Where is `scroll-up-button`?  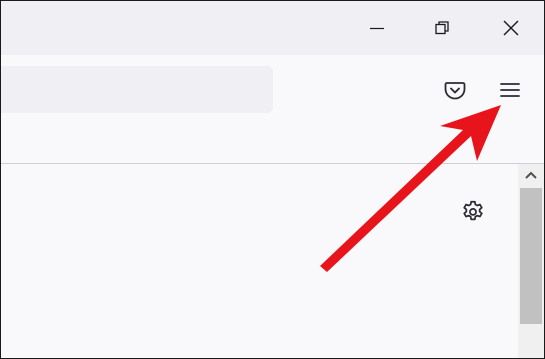
scroll-up-button is located at coordinates (531, 175).